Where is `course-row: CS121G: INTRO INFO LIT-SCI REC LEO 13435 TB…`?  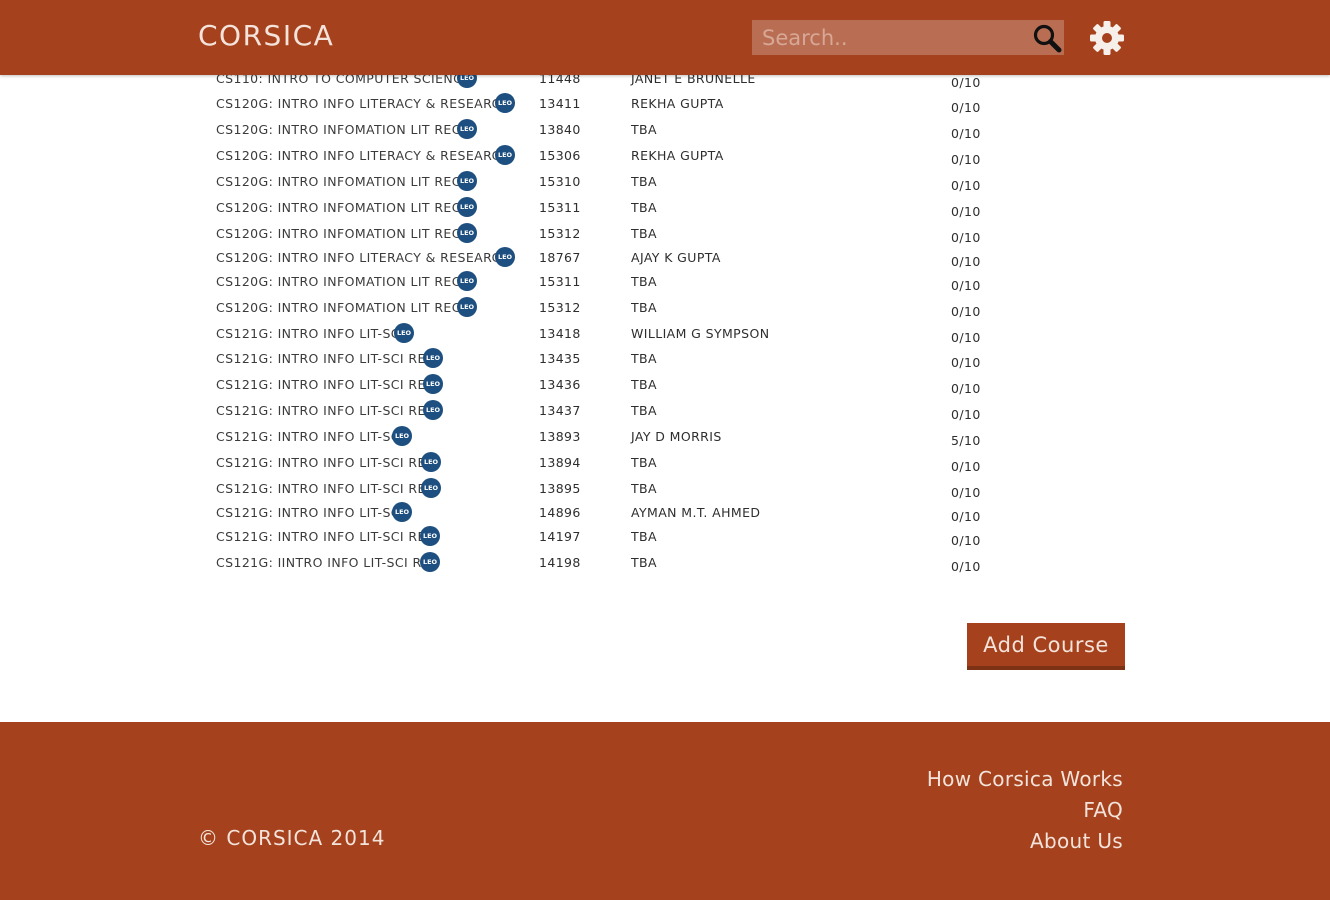 course-row: CS121G: INTRO INFO LIT-SCI REC LEO 13435 TB… is located at coordinates (665, 360).